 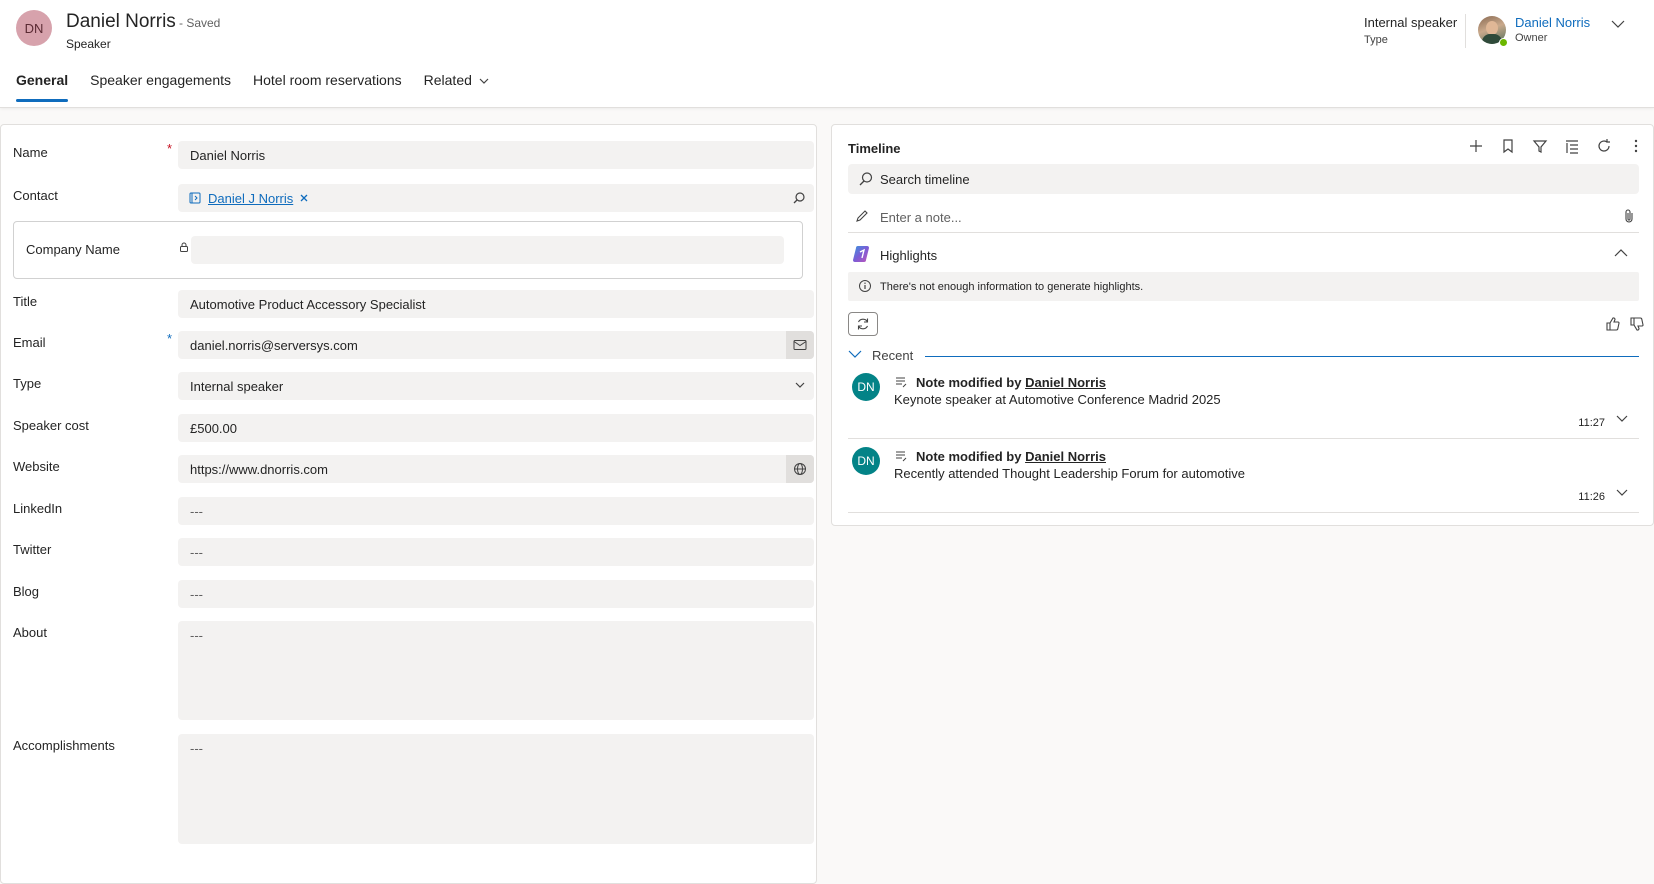 I want to click on accomplishments-textarea: ---, so click(x=496, y=789).